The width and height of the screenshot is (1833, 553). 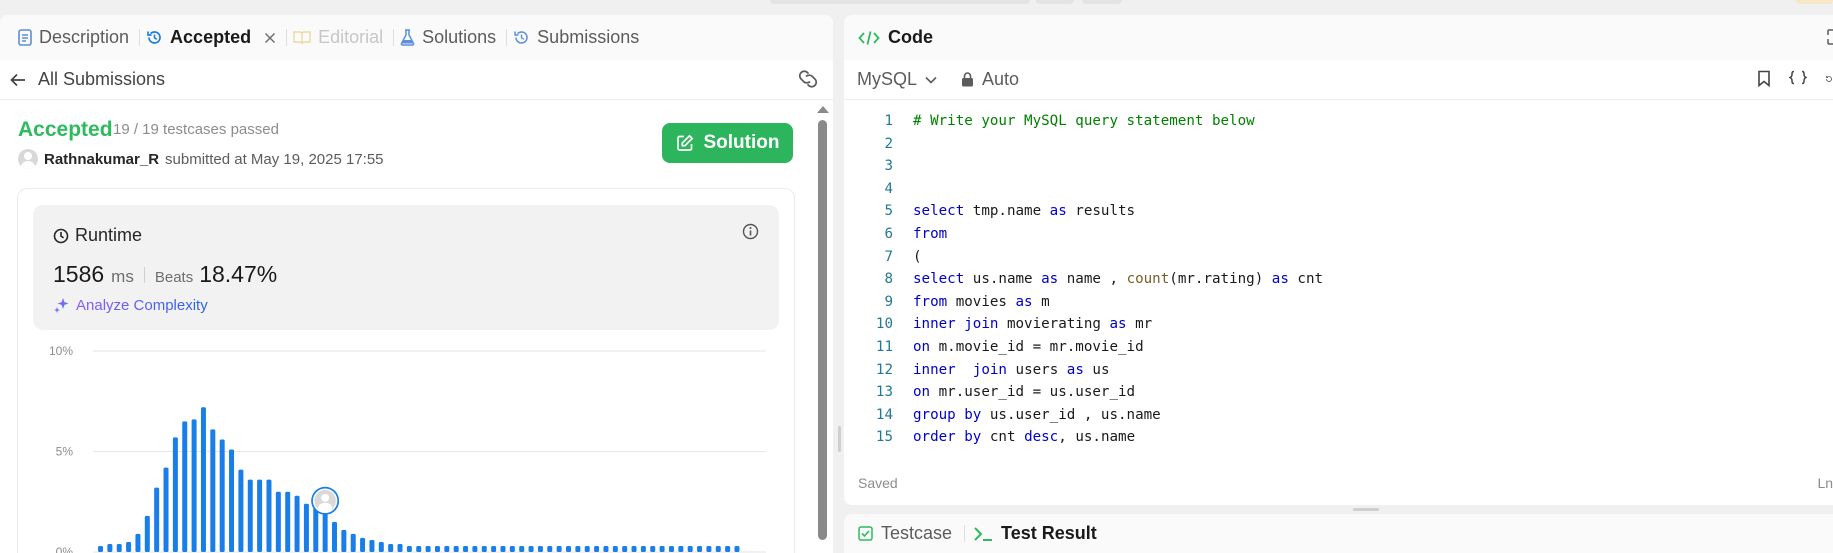 What do you see at coordinates (450, 37) in the screenshot?
I see `tab-solutions: Solutions` at bounding box center [450, 37].